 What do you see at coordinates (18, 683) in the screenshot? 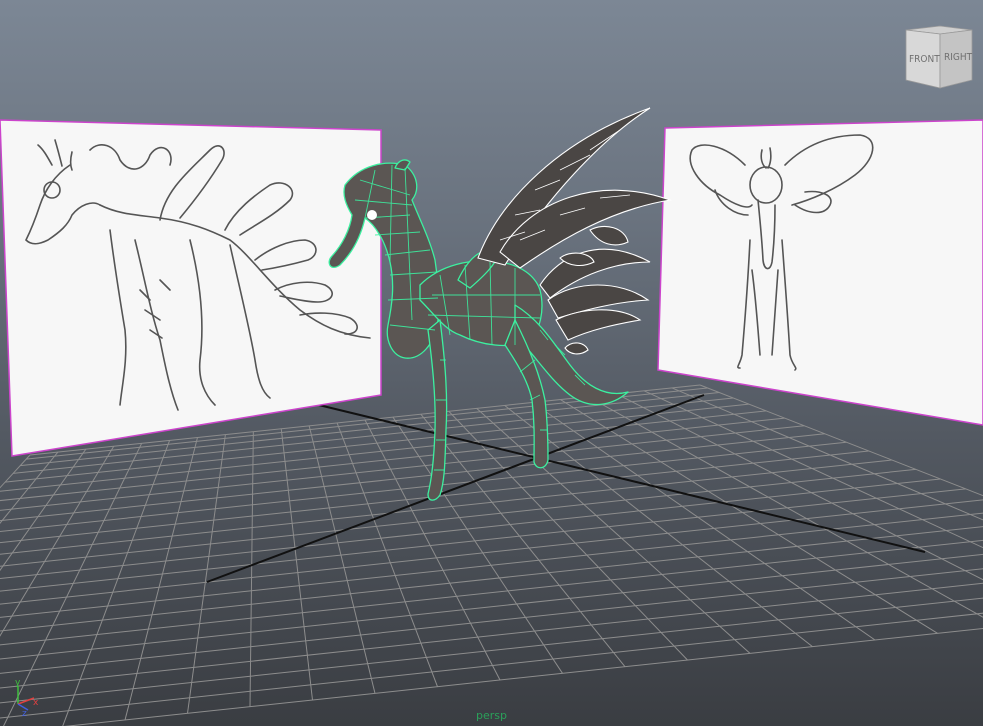
I see `y-axis-label: y` at bounding box center [18, 683].